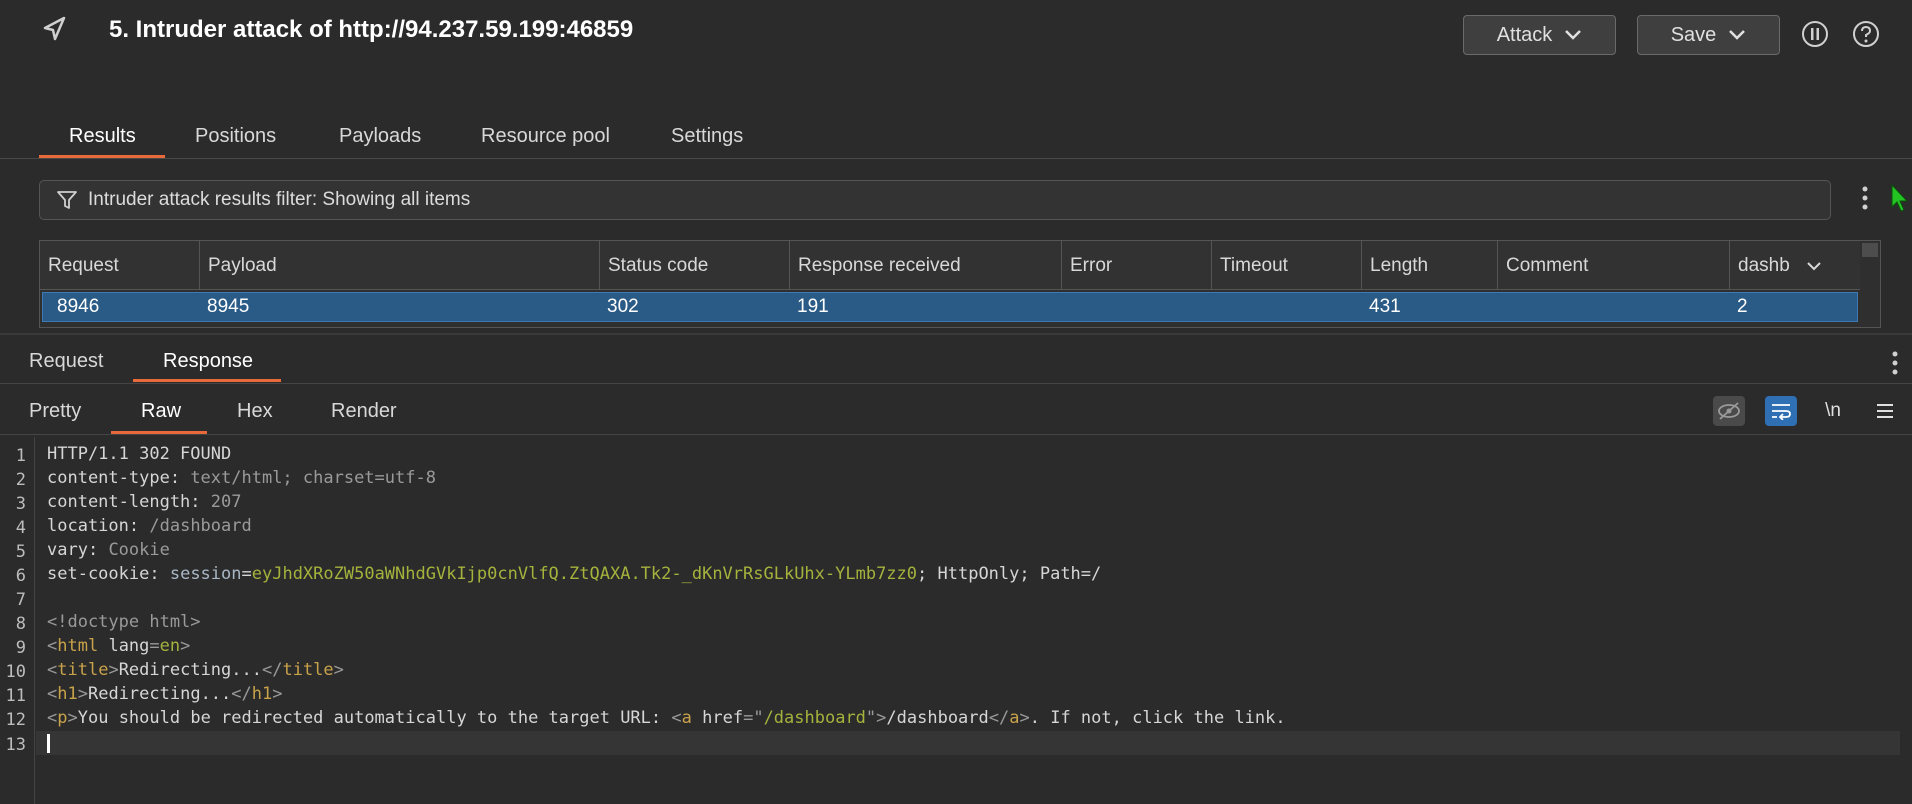 This screenshot has width=1912, height=804. I want to click on tab-render: Render, so click(364, 411).